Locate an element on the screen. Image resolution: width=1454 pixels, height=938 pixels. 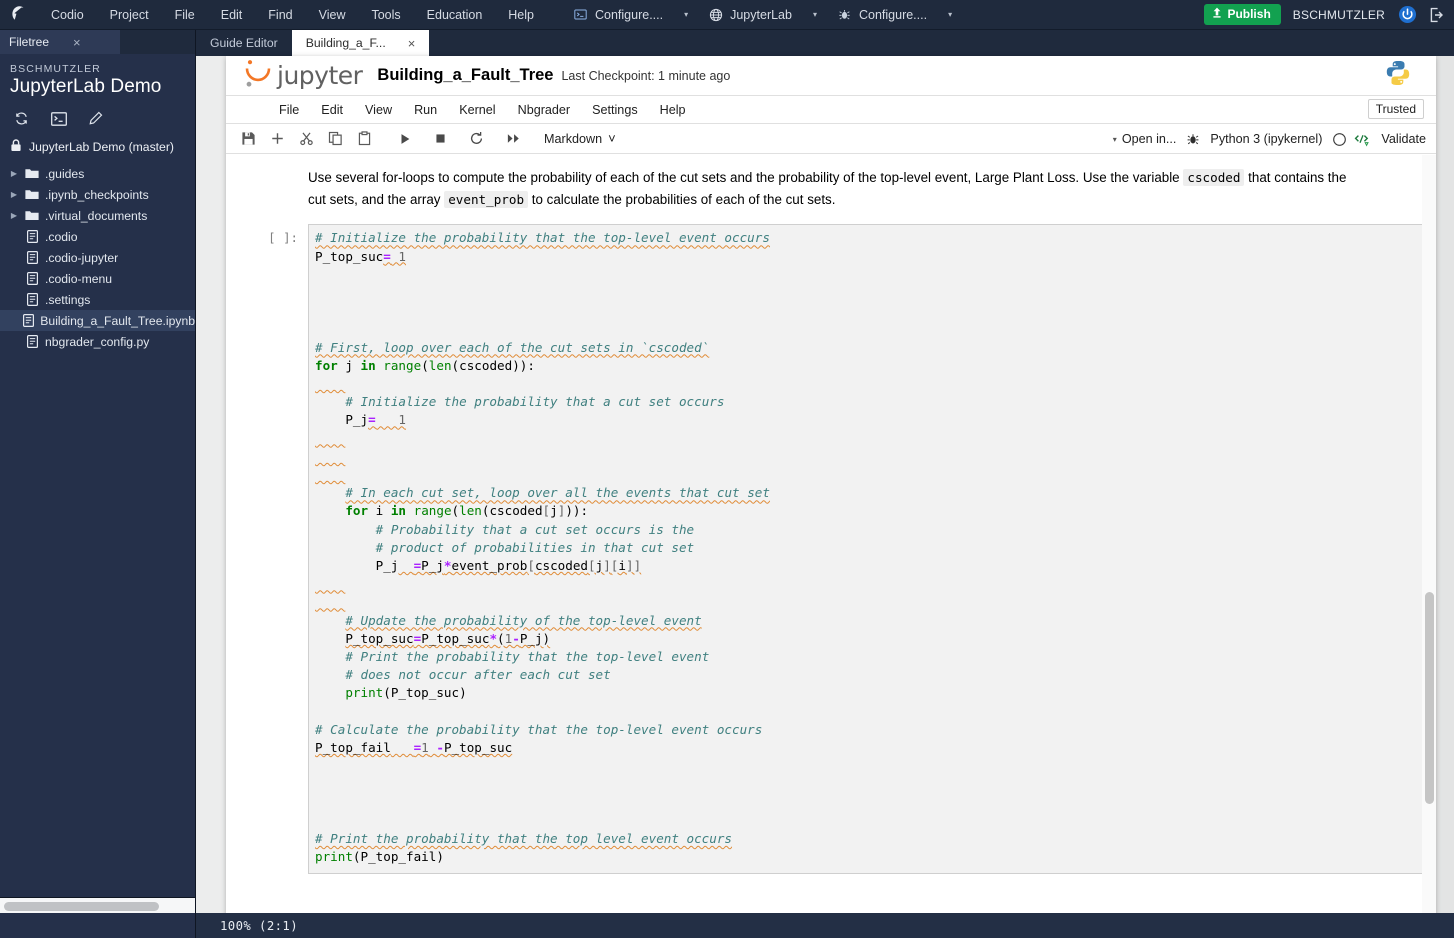
nb-menu-kernel: Kernel is located at coordinates (477, 110).